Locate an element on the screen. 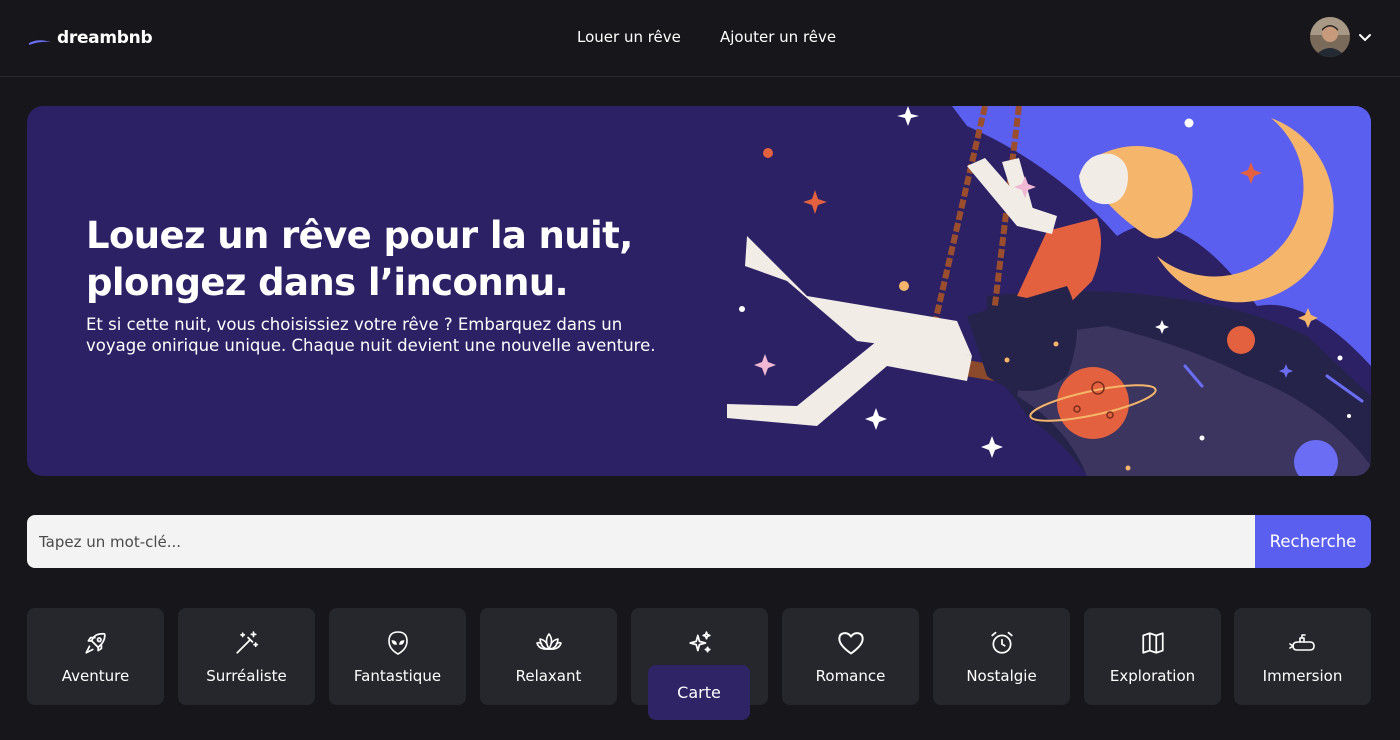 This screenshot has height=740, width=1400. category-immersion: Immersion is located at coordinates (1302, 656).